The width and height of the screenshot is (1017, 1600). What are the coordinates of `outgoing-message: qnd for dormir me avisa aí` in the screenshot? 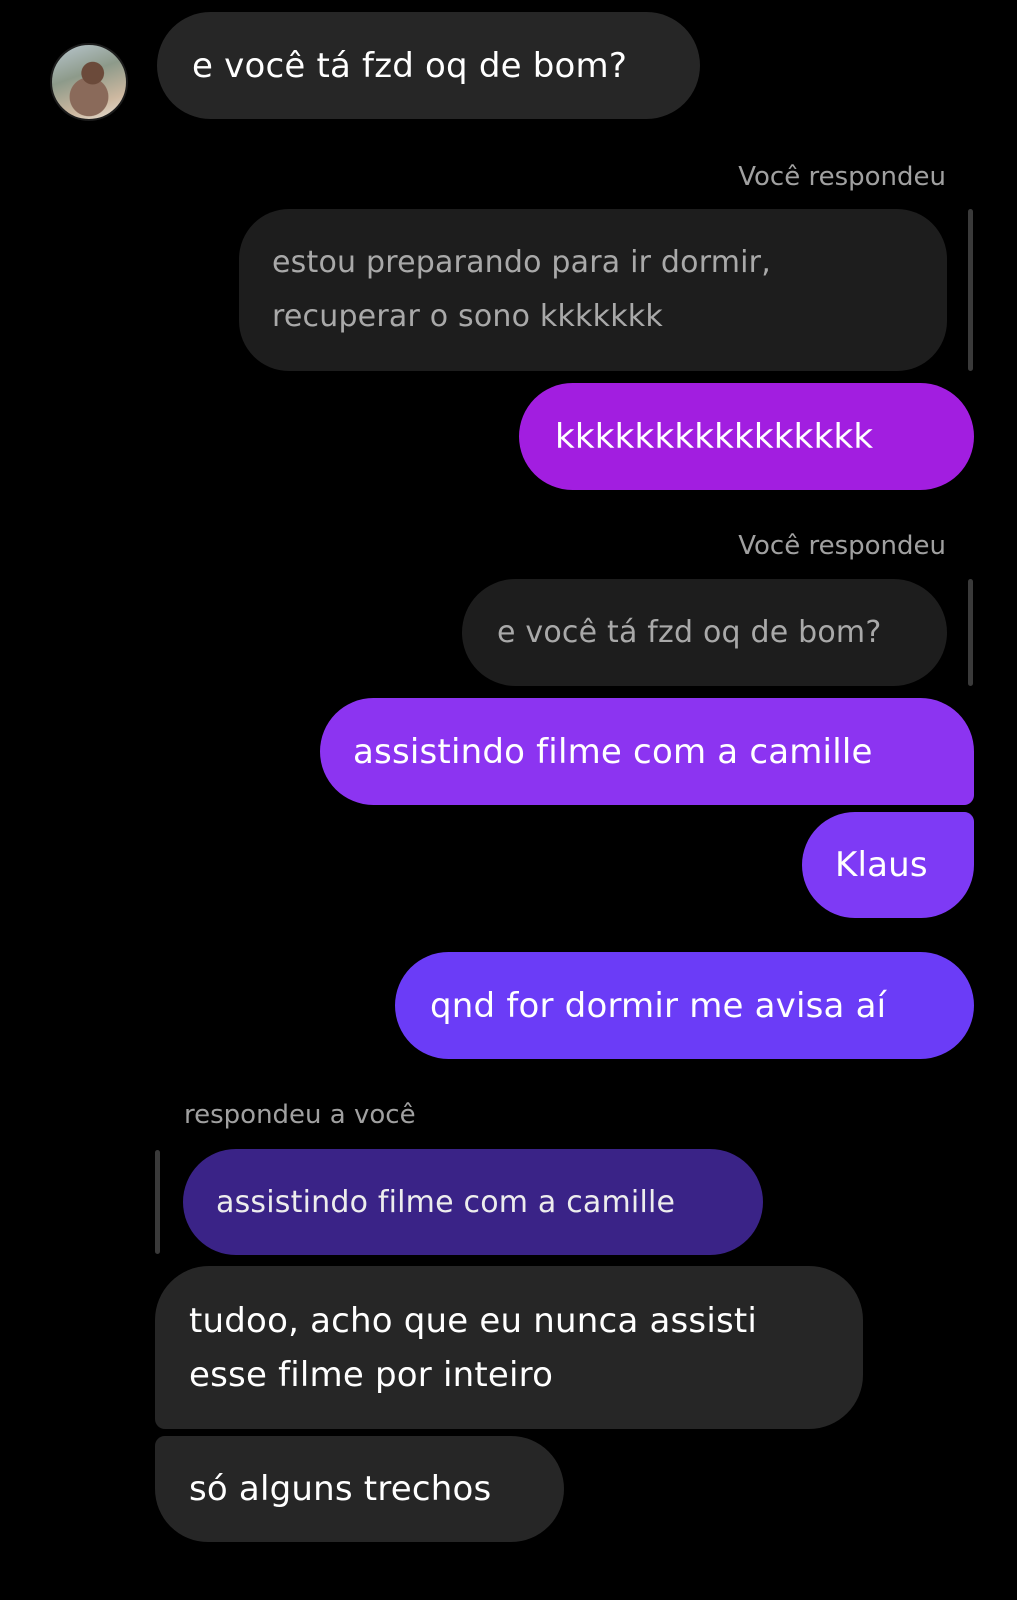 It's located at (684, 1005).